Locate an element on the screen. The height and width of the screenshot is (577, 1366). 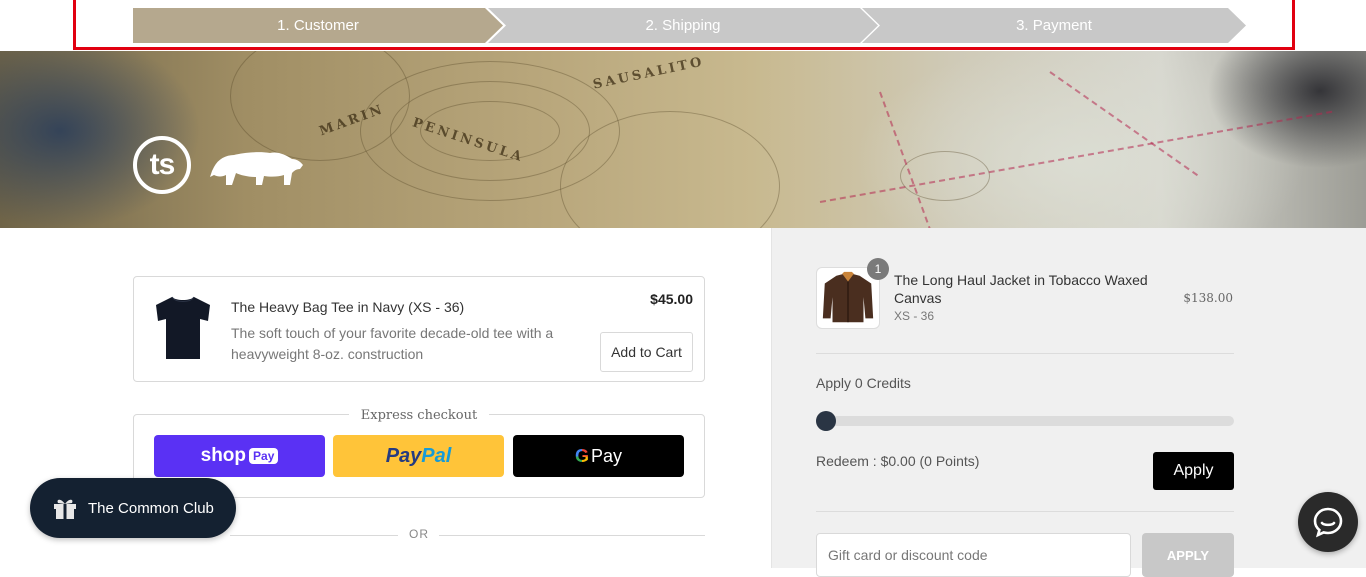
google-pay-button: G Pay is located at coordinates (598, 456).